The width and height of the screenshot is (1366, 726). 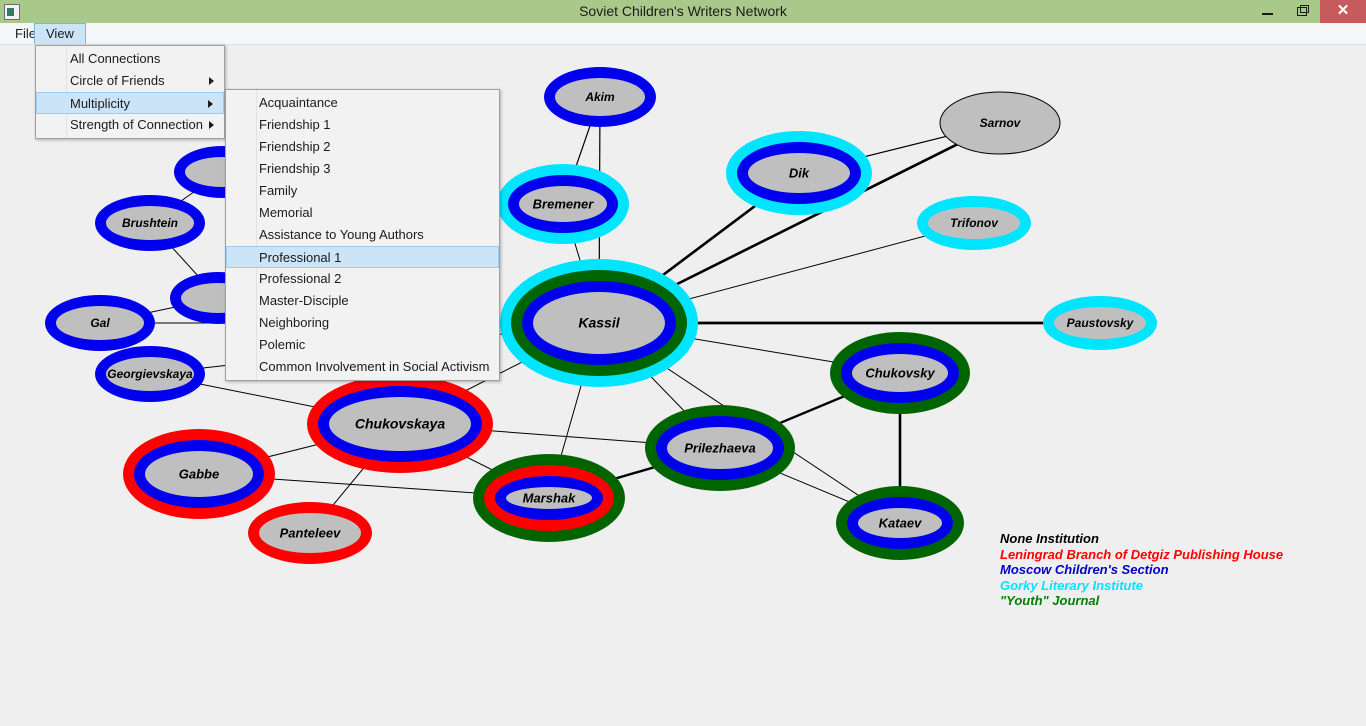 I want to click on view-menu-item-multiplicity: Multiplicity, so click(x=130, y=103).